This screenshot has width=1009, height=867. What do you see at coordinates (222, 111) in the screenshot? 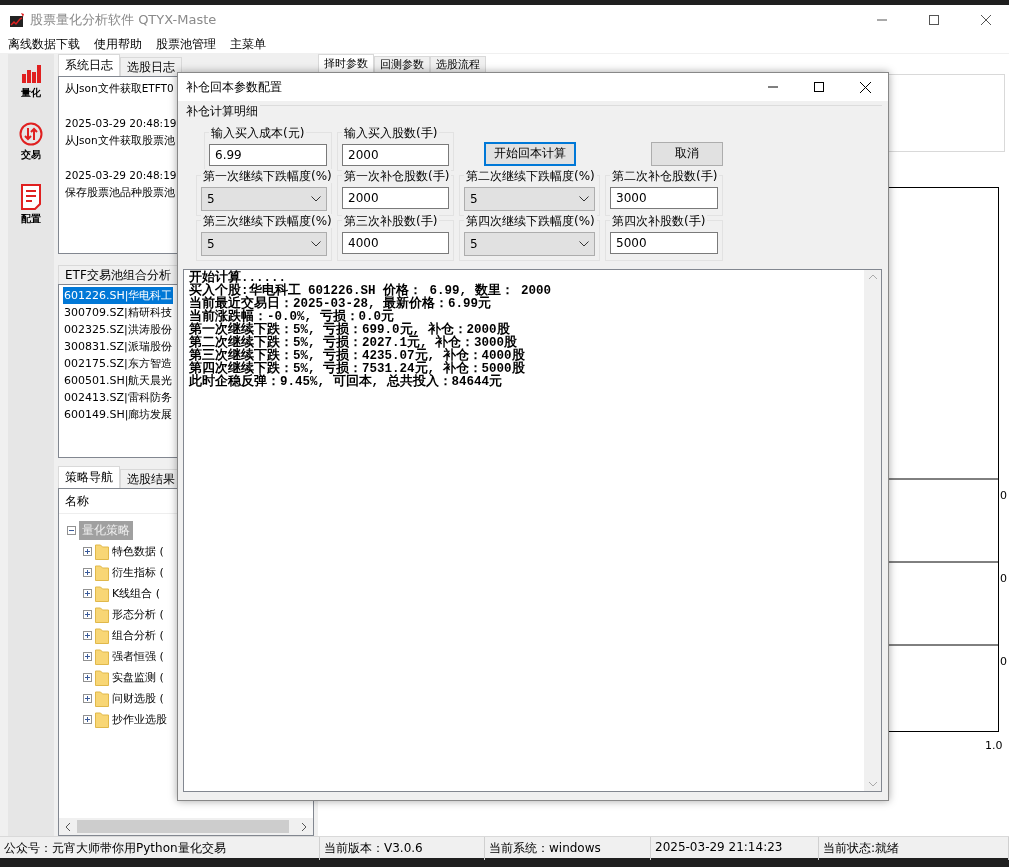
I see `group-title: 补仓计算明细` at bounding box center [222, 111].